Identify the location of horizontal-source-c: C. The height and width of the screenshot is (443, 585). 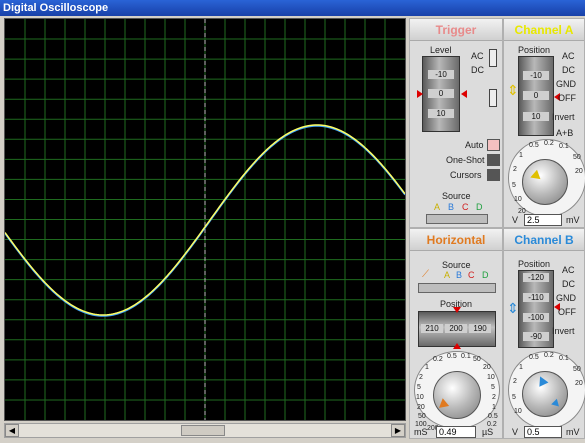
(471, 275).